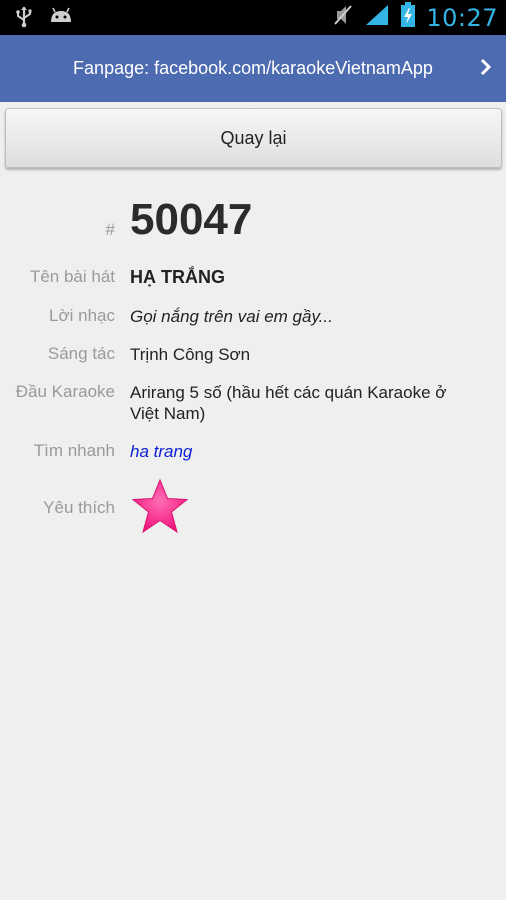 This screenshot has width=506, height=900. Describe the element at coordinates (253, 356) in the screenshot. I see `composer-row: Sáng tác Trịnh Công Sơn` at that location.